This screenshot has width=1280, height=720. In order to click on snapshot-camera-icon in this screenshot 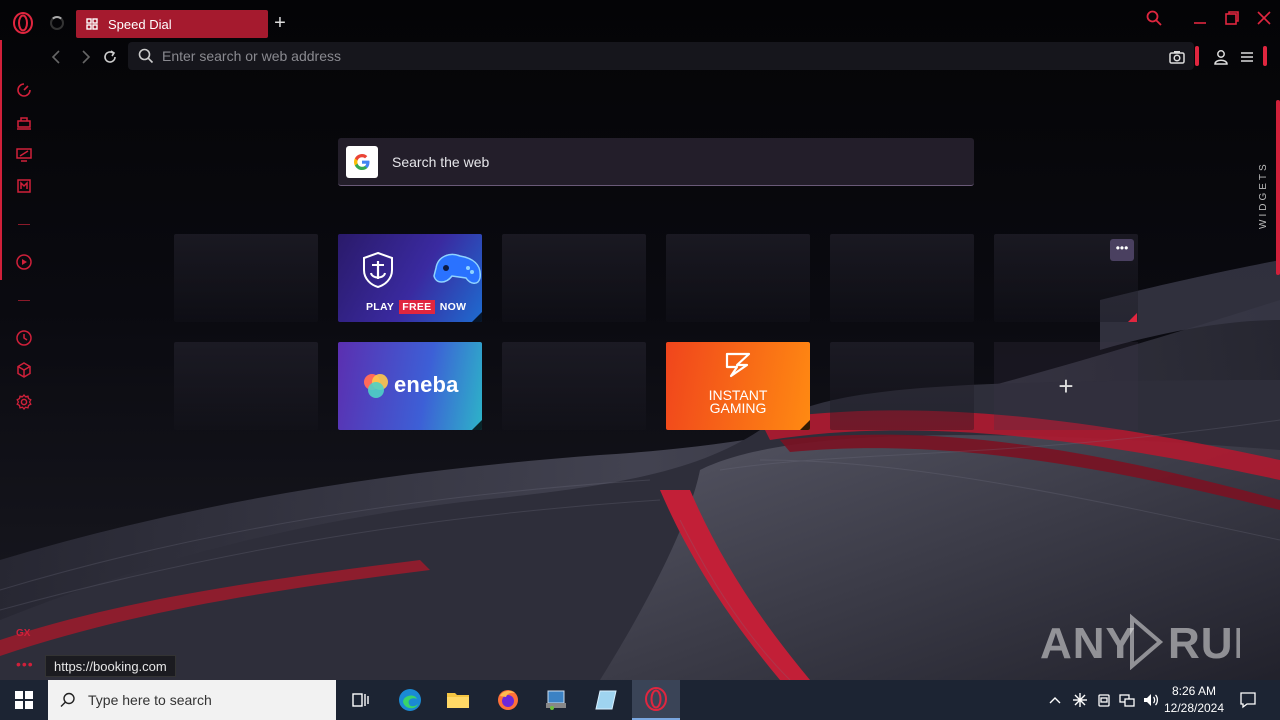, I will do `click(1177, 57)`.